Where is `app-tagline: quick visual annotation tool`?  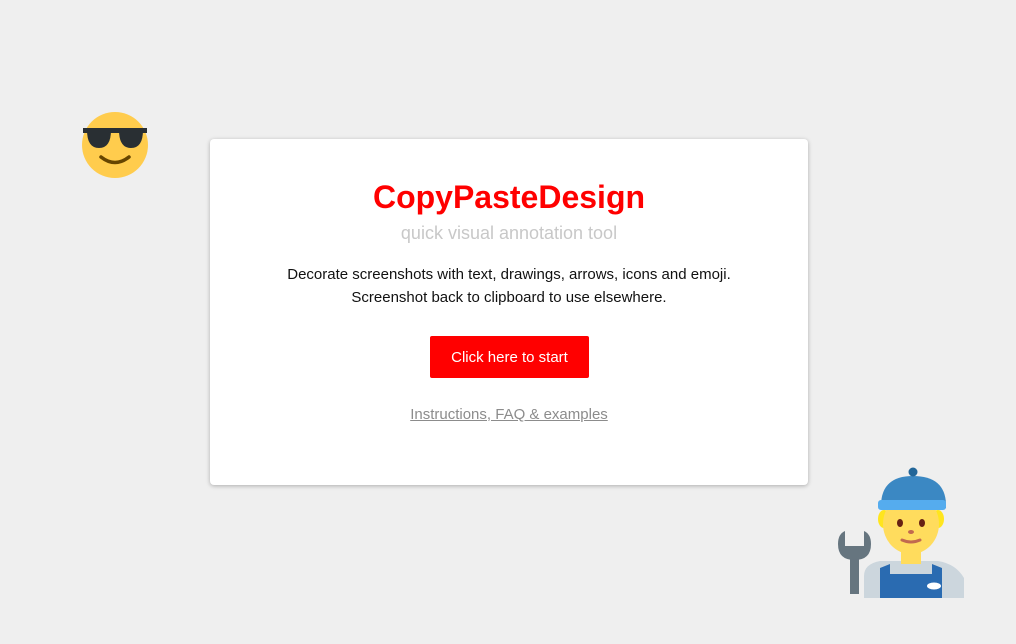
app-tagline: quick visual annotation tool is located at coordinates (509, 233).